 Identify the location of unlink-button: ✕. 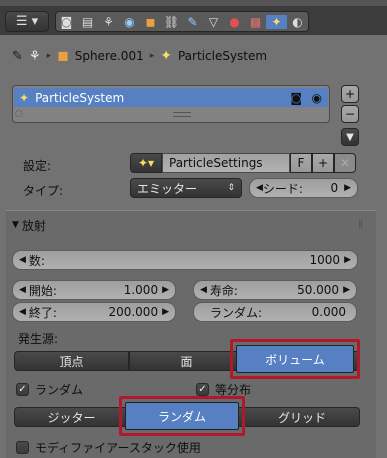
(345, 163).